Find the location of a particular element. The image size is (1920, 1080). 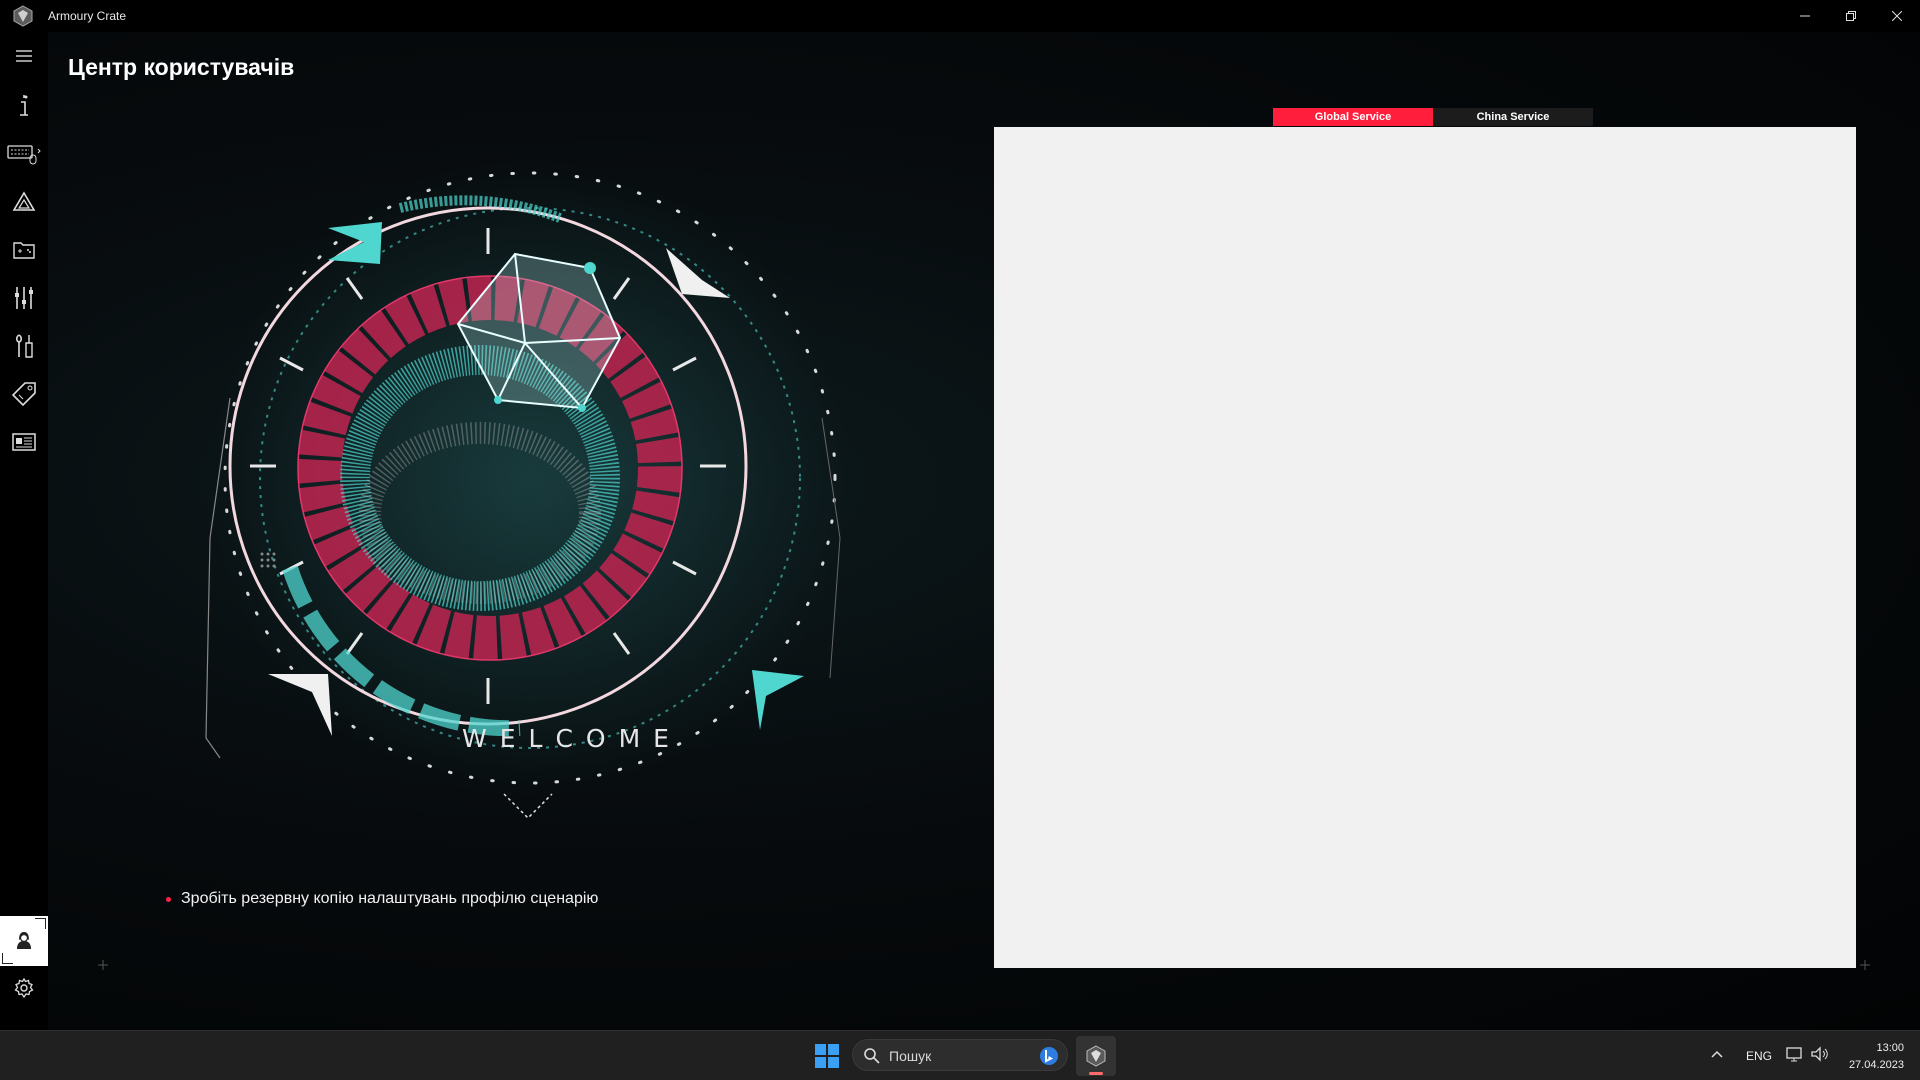

restore-button is located at coordinates (1851, 16).